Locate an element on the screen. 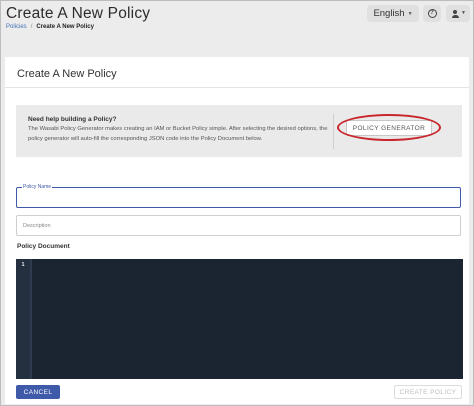  editor-cursor is located at coordinates (31, 319).